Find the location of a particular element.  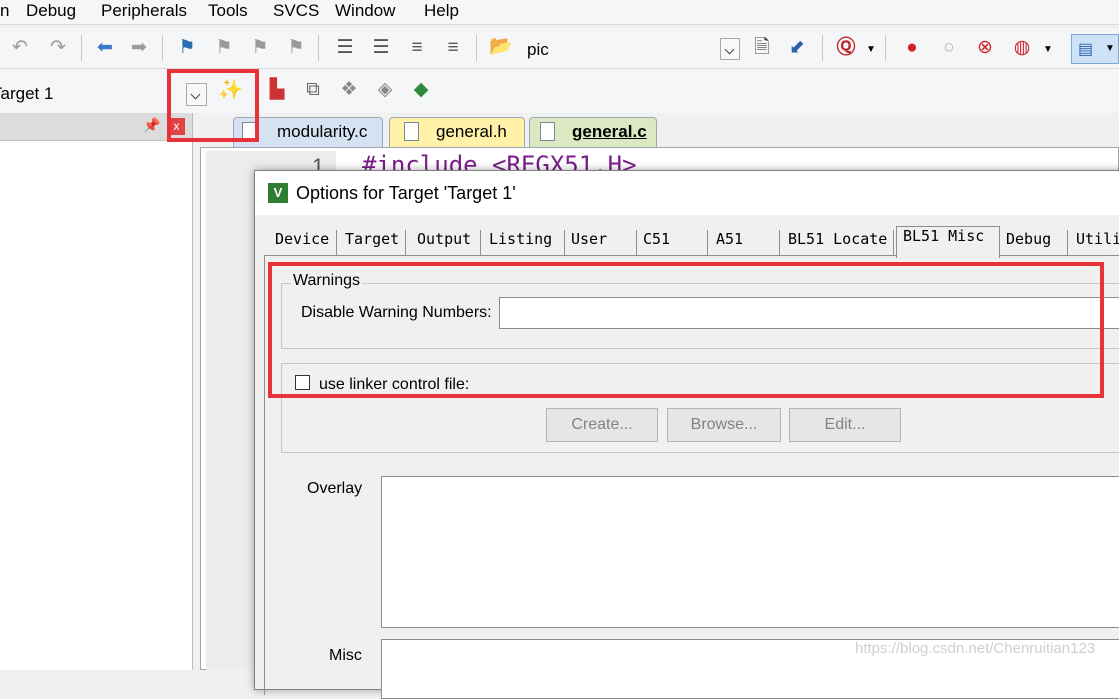

debug-session-icon: Ⓠ is located at coordinates (846, 48).